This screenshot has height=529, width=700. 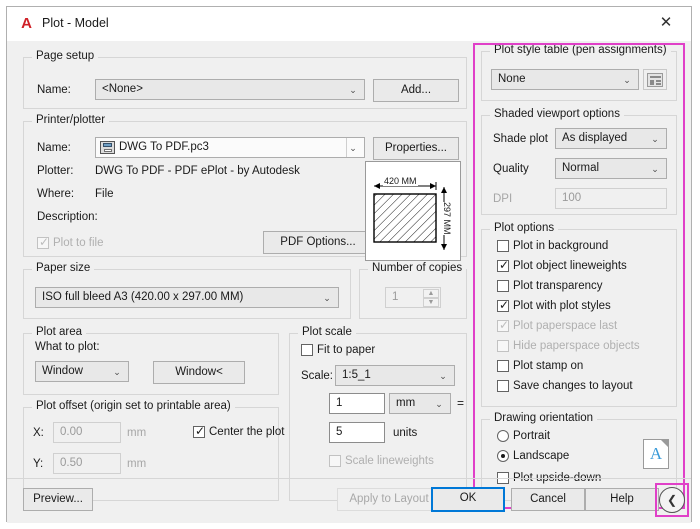 I want to click on what-to-plot-value: Window, so click(x=62, y=371).